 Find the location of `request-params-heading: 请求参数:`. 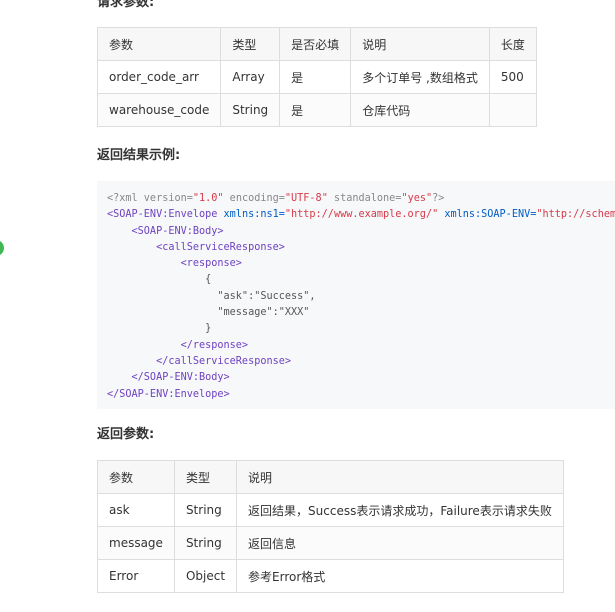

request-params-heading: 请求参数: is located at coordinates (126, 5).